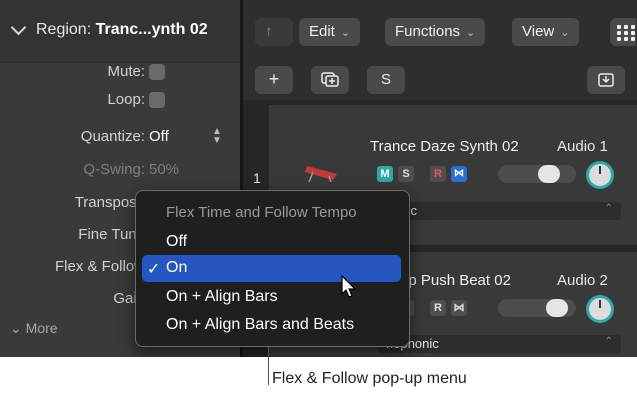 The height and width of the screenshot is (393, 637). Describe the element at coordinates (369, 378) in the screenshot. I see `callout-label: Flex & Follow pop-up menu` at that location.